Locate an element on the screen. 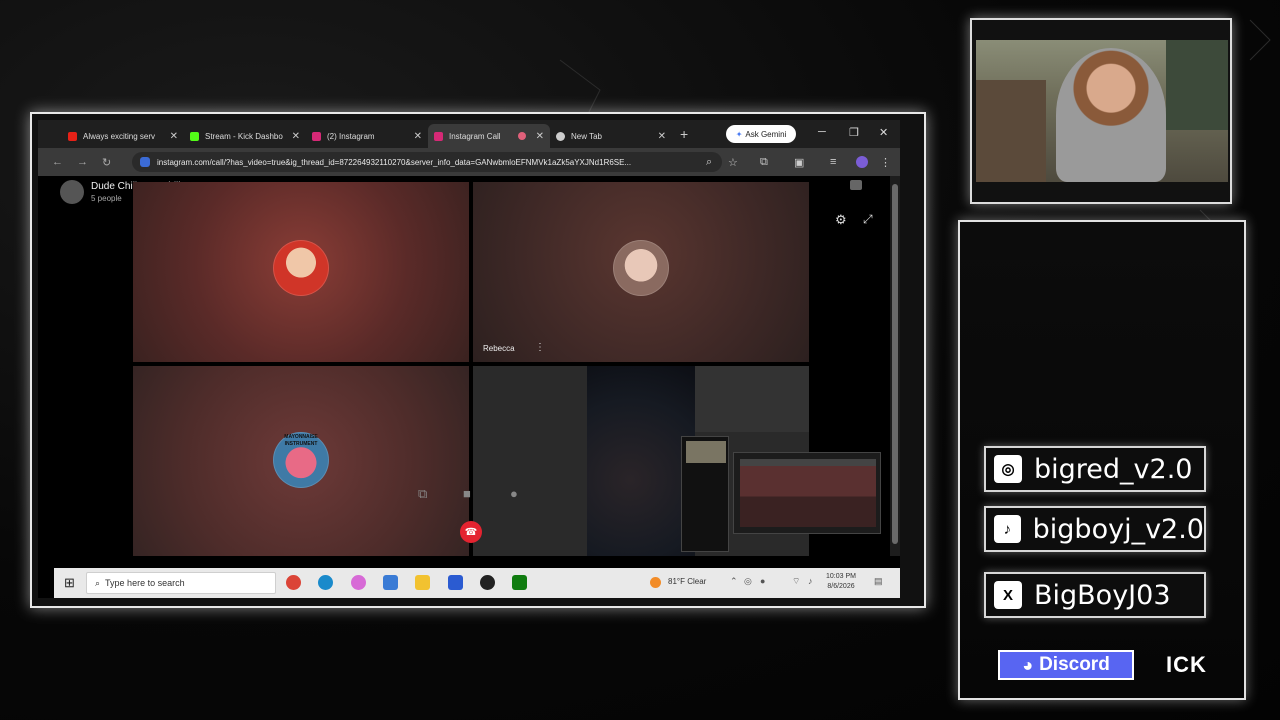 The height and width of the screenshot is (720, 1280). store-icon is located at coordinates (455, 582).